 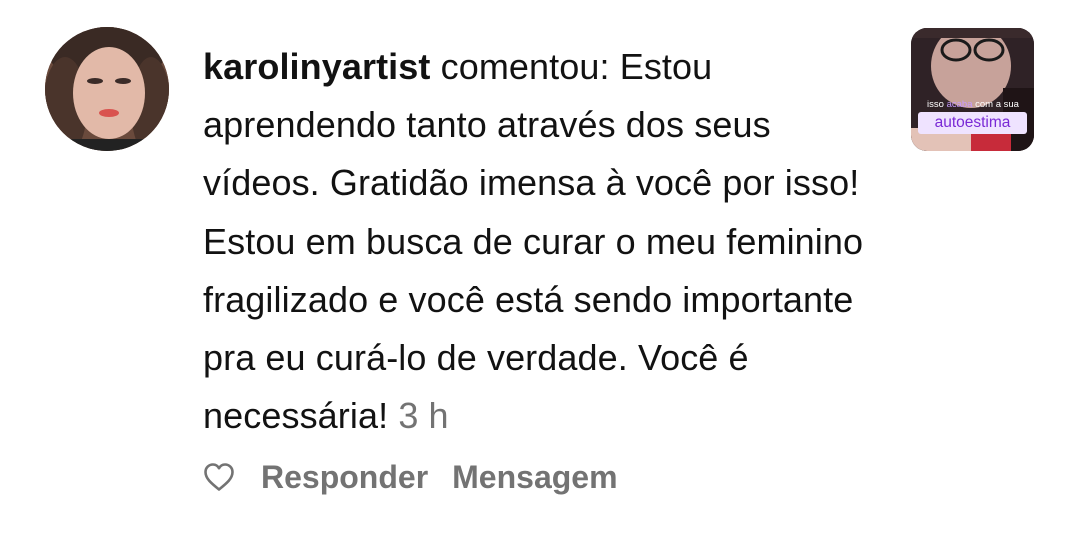 I want to click on thumbnail-caption: isso acaba com a sua, so click(x=973, y=104).